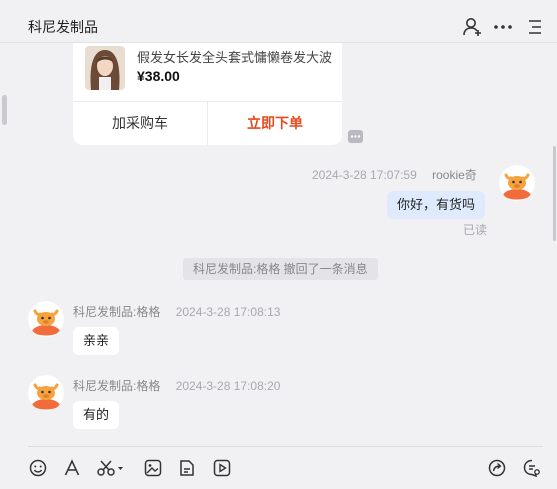  I want to click on emoji-icon, so click(38, 468).